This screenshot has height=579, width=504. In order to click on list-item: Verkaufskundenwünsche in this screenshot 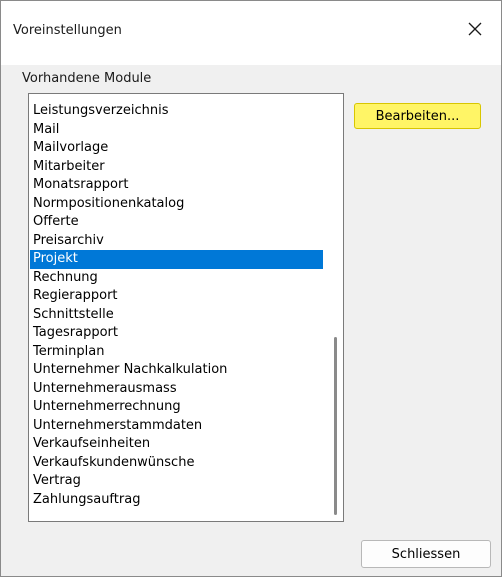, I will do `click(176, 463)`.